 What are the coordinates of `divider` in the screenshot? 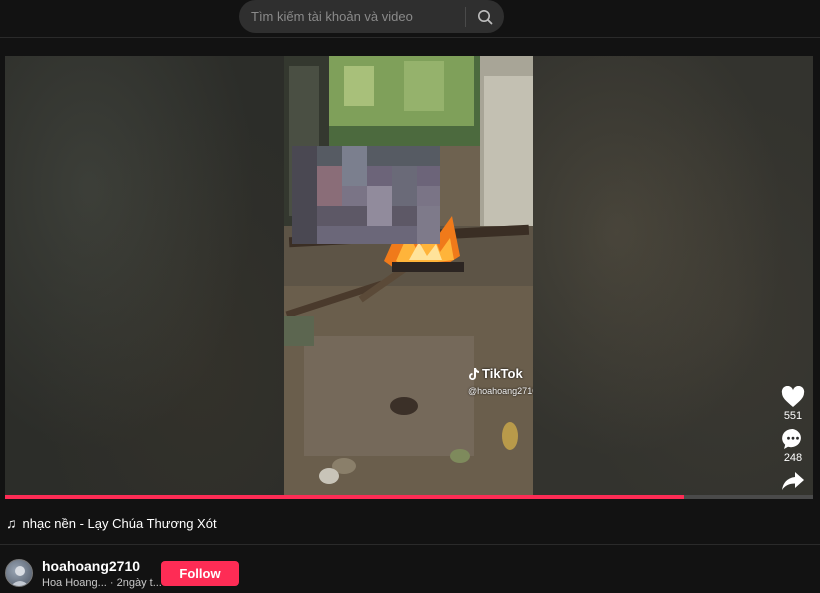 It's located at (410, 544).